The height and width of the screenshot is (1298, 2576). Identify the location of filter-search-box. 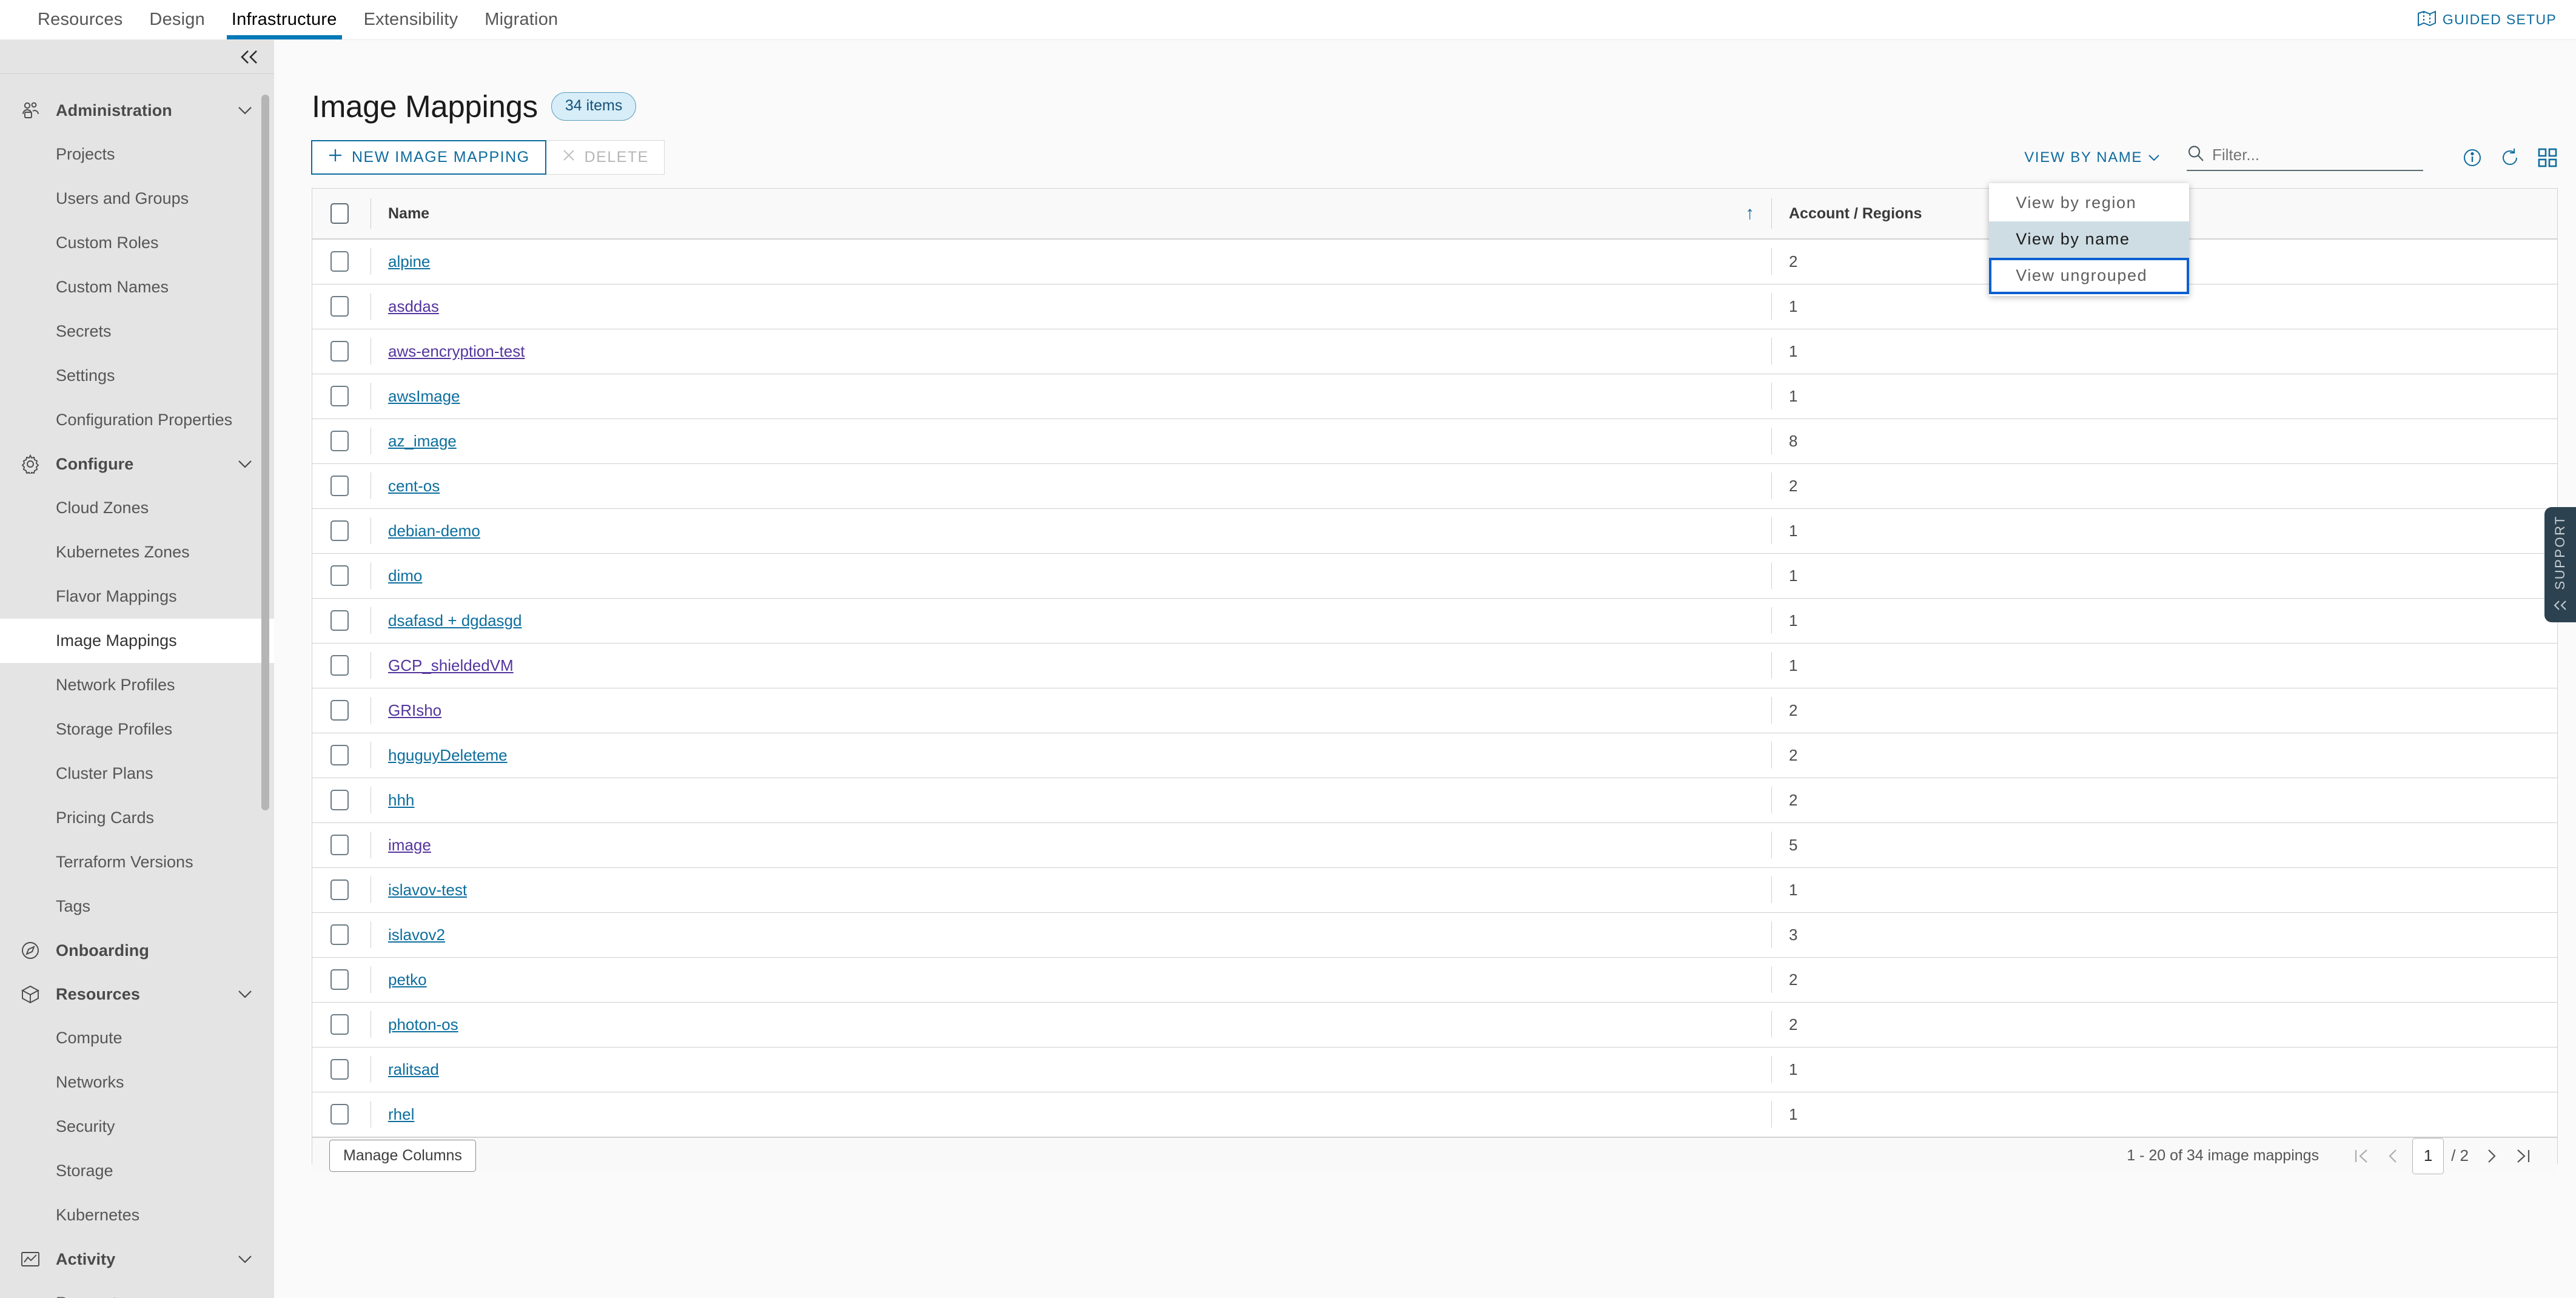
(2305, 157).